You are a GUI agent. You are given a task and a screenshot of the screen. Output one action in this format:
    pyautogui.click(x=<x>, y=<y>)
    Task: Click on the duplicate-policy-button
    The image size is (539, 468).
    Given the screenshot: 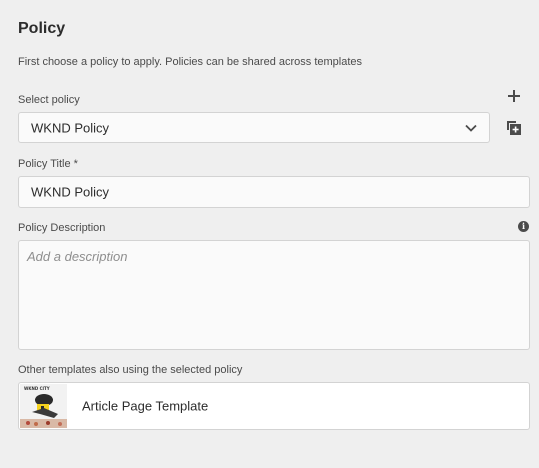 What is the action you would take?
    pyautogui.click(x=514, y=128)
    